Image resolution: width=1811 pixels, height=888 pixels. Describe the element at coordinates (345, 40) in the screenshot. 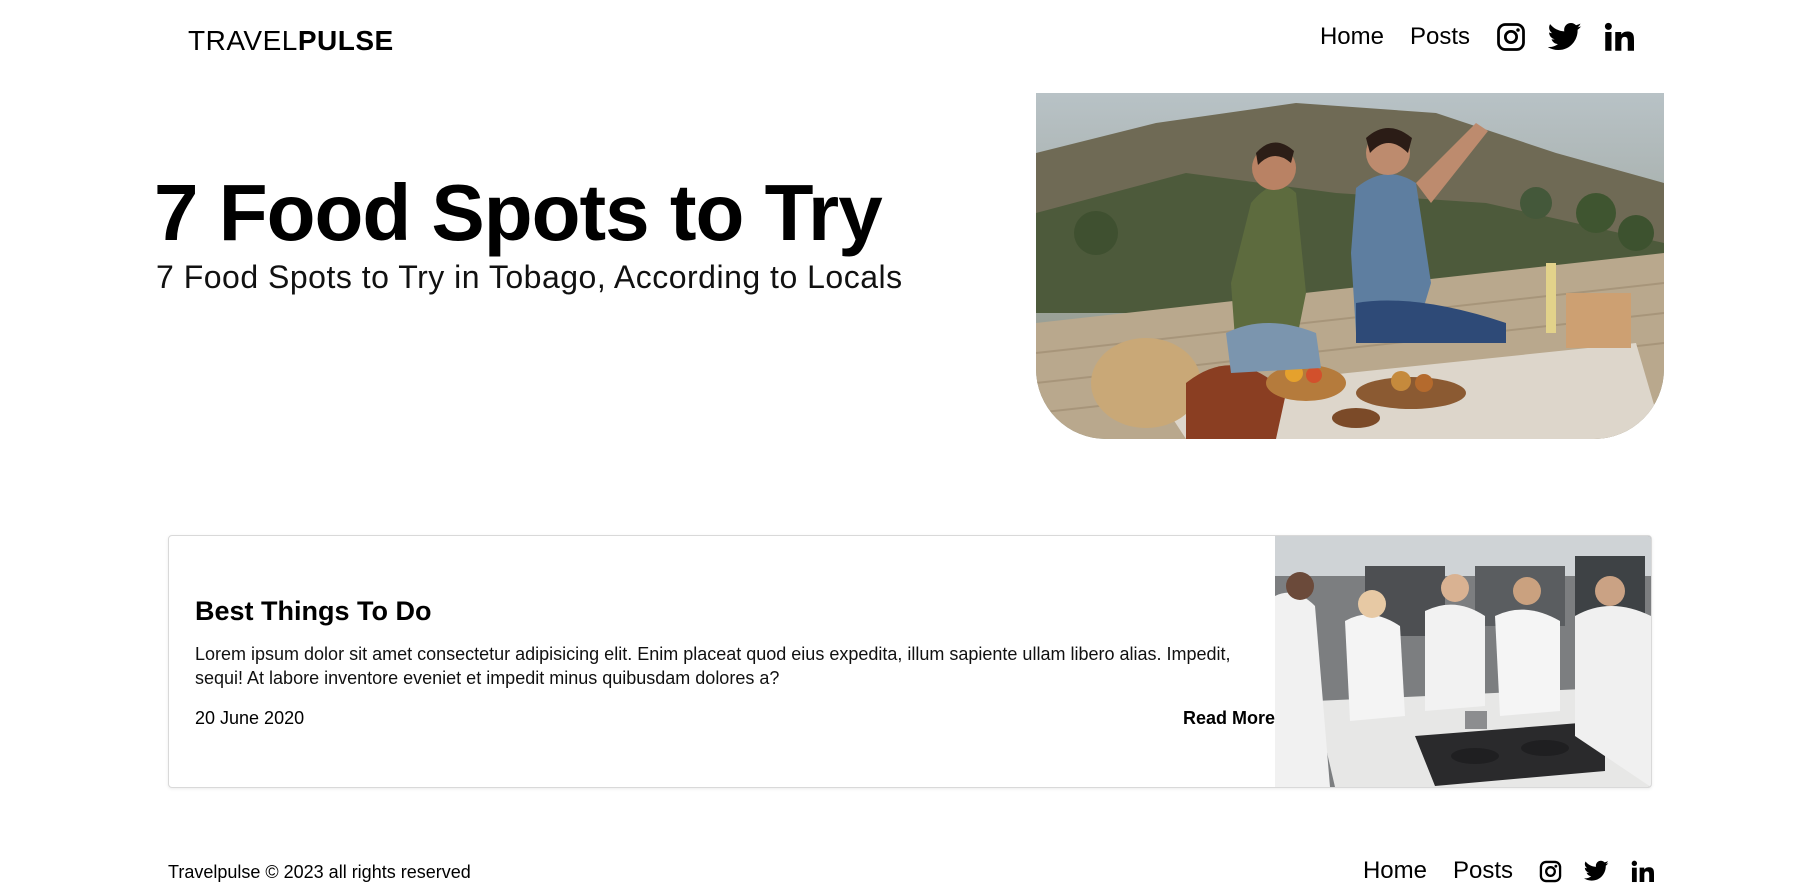

I see `logo-text-bold: PULSE` at that location.